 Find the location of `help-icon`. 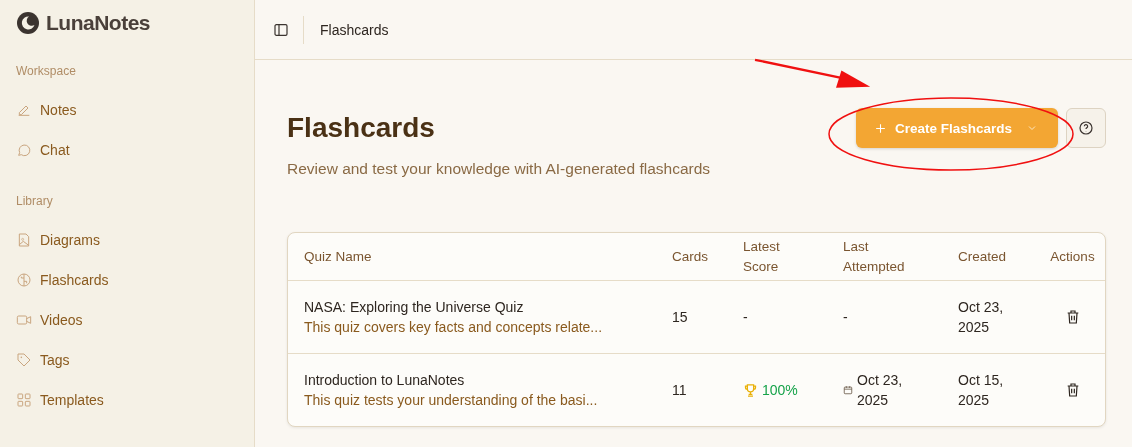

help-icon is located at coordinates (1086, 128).